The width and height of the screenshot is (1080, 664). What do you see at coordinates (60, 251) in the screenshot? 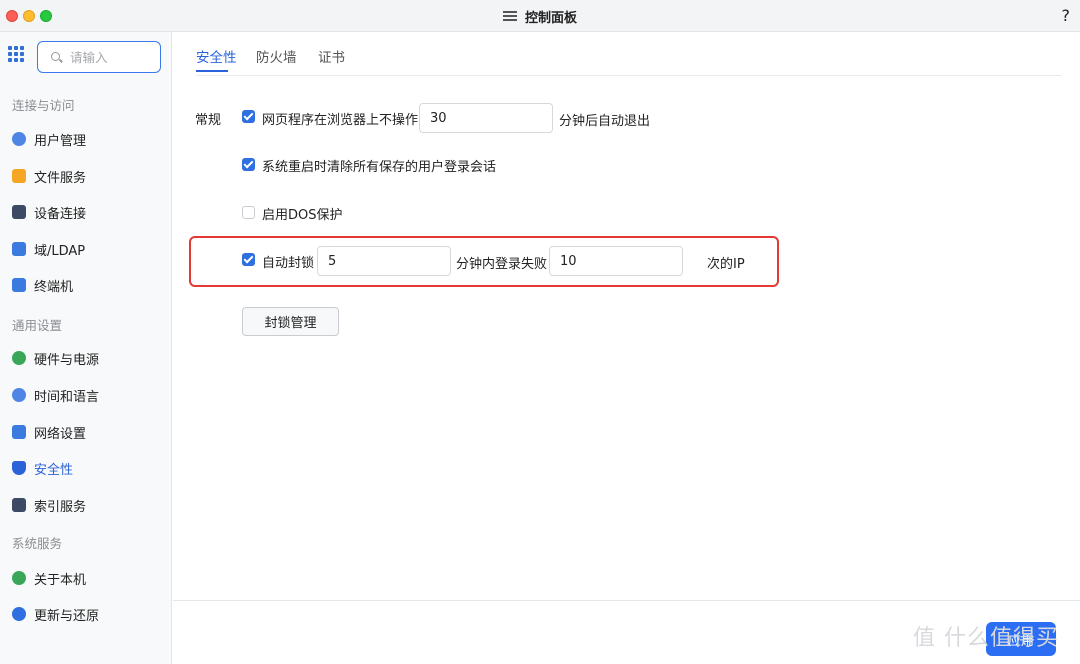
I see `sidebar-item-label: 域/LDAP` at bounding box center [60, 251].